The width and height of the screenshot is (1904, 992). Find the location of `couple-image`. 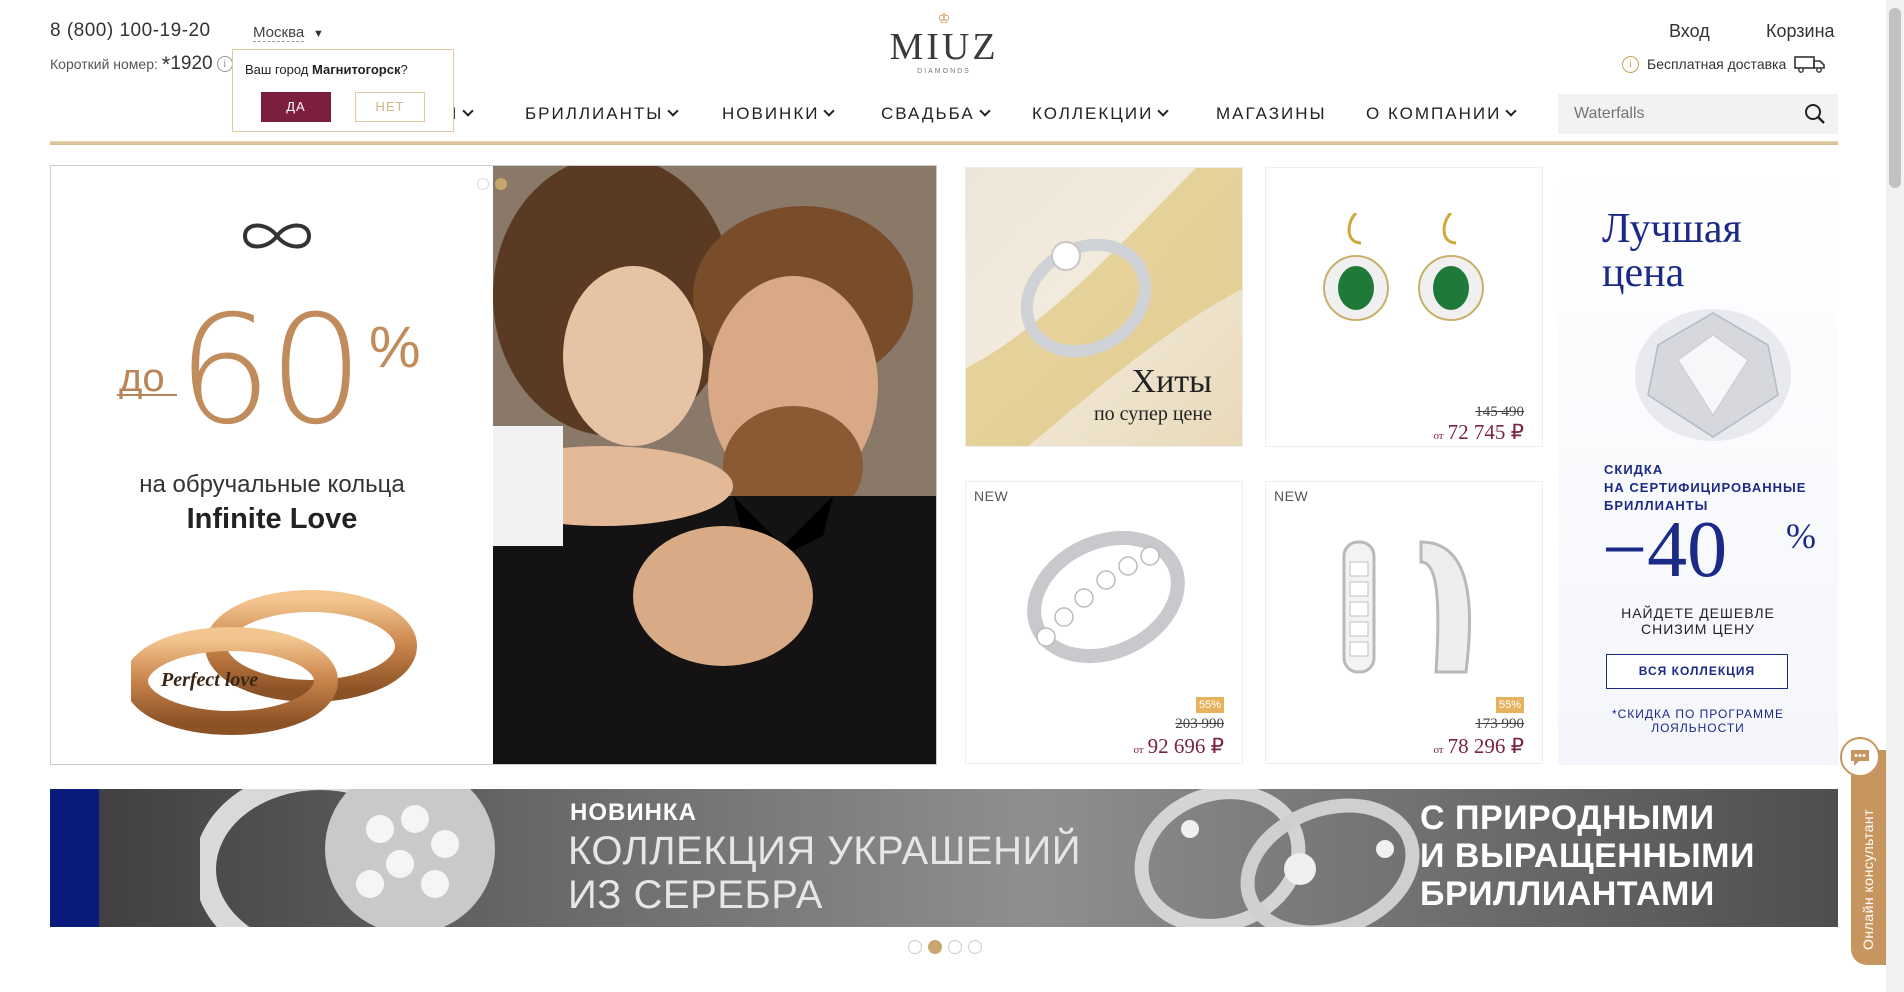

couple-image is located at coordinates (714, 465).